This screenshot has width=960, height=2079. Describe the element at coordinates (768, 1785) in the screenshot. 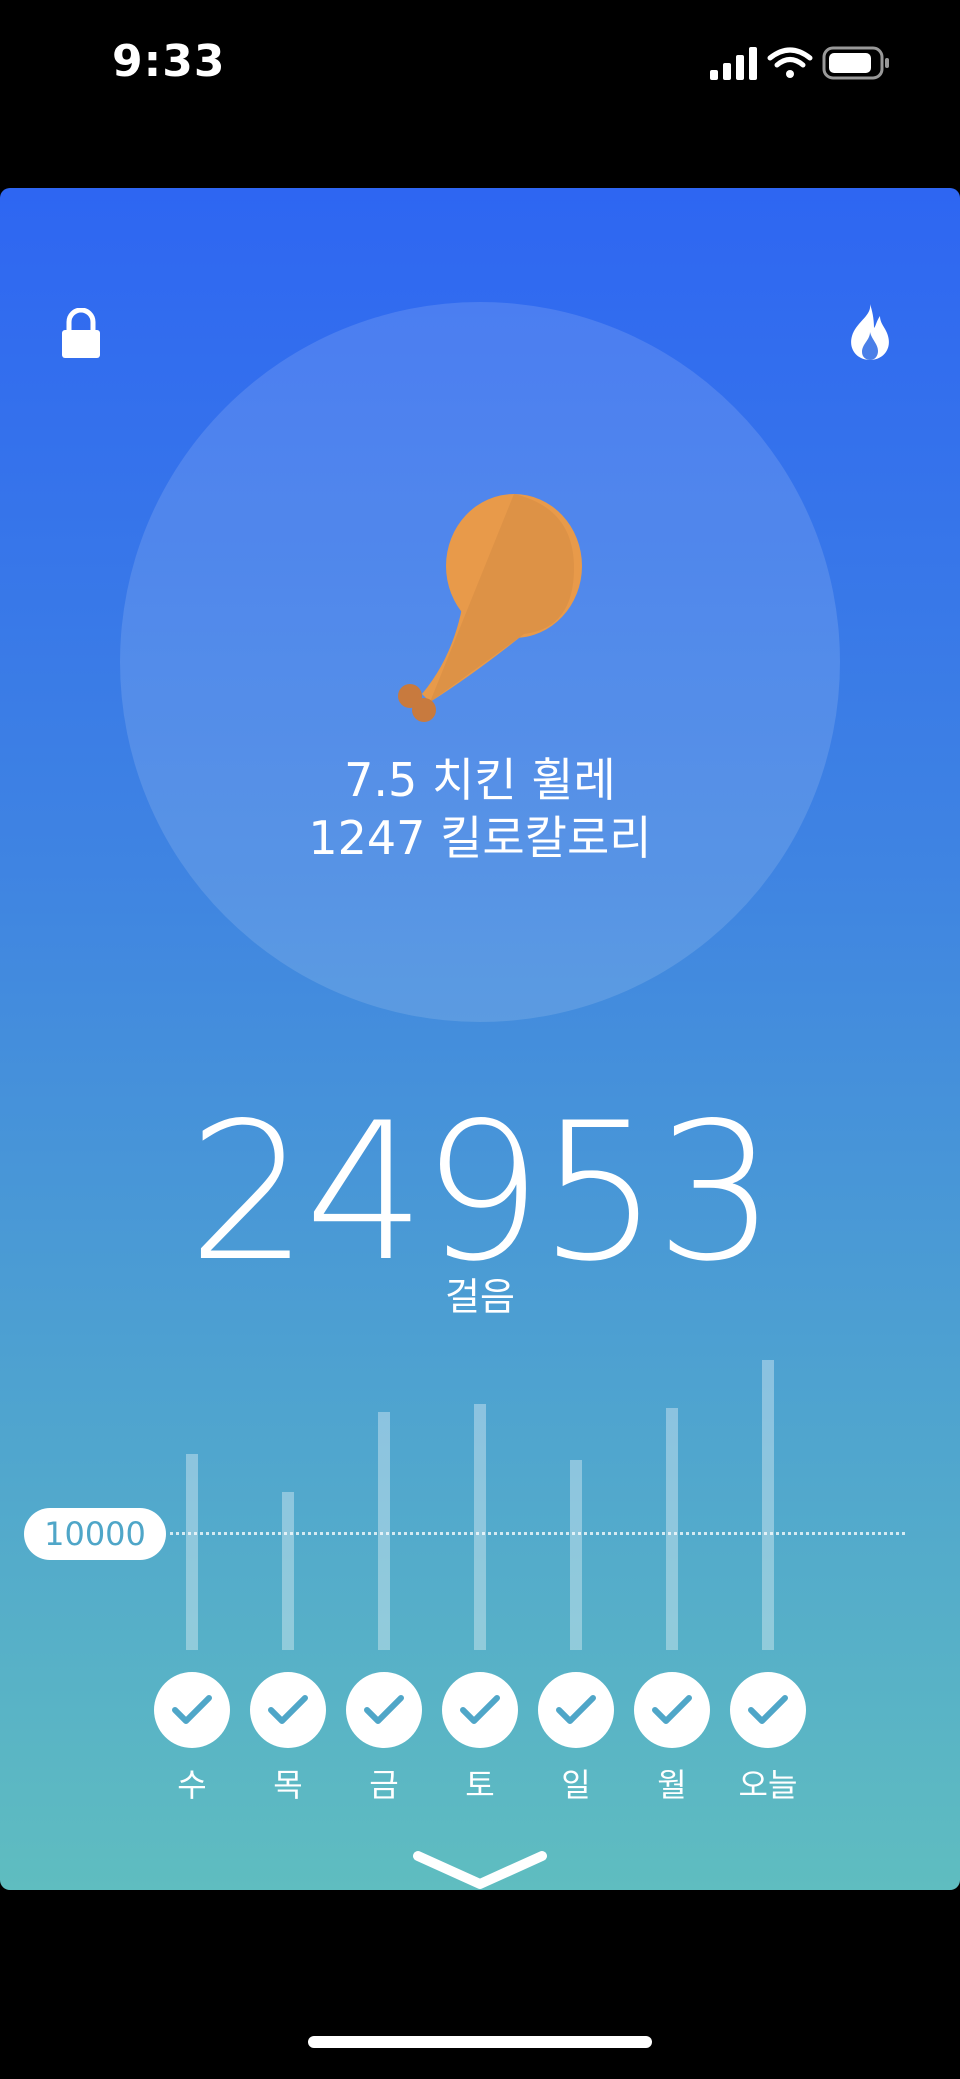

I see `day-label-today: 오늘` at that location.